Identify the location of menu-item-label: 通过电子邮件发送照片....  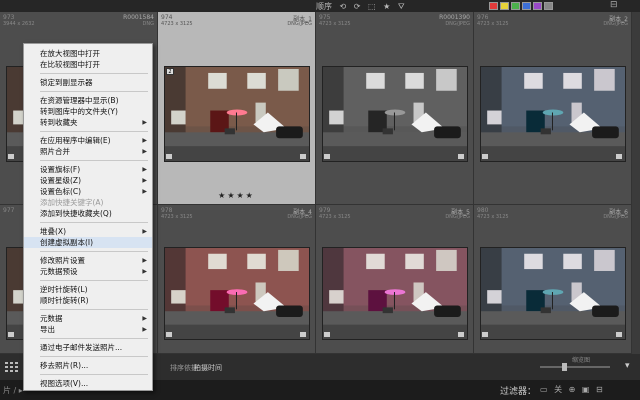
(81, 347).